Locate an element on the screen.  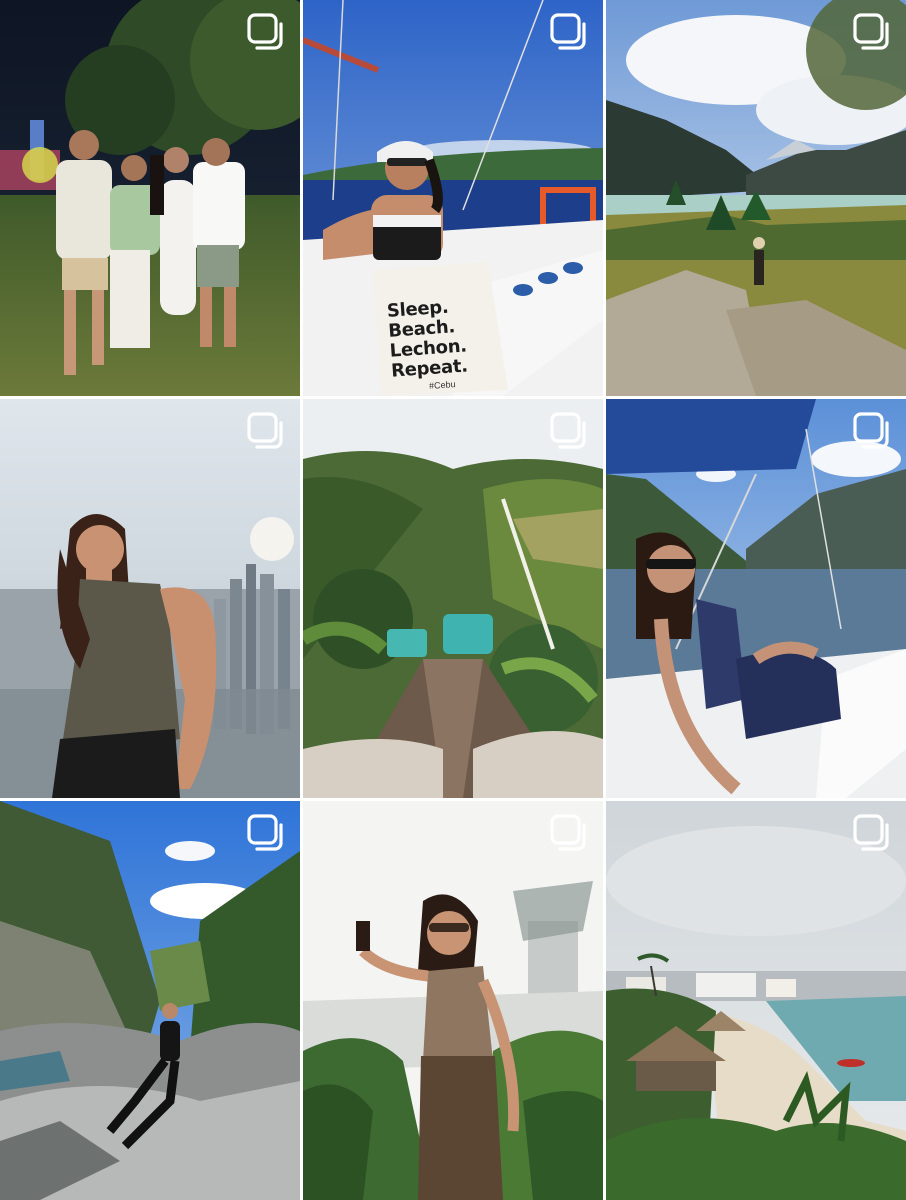
post-image-mountain-valley is located at coordinates (756, 198).